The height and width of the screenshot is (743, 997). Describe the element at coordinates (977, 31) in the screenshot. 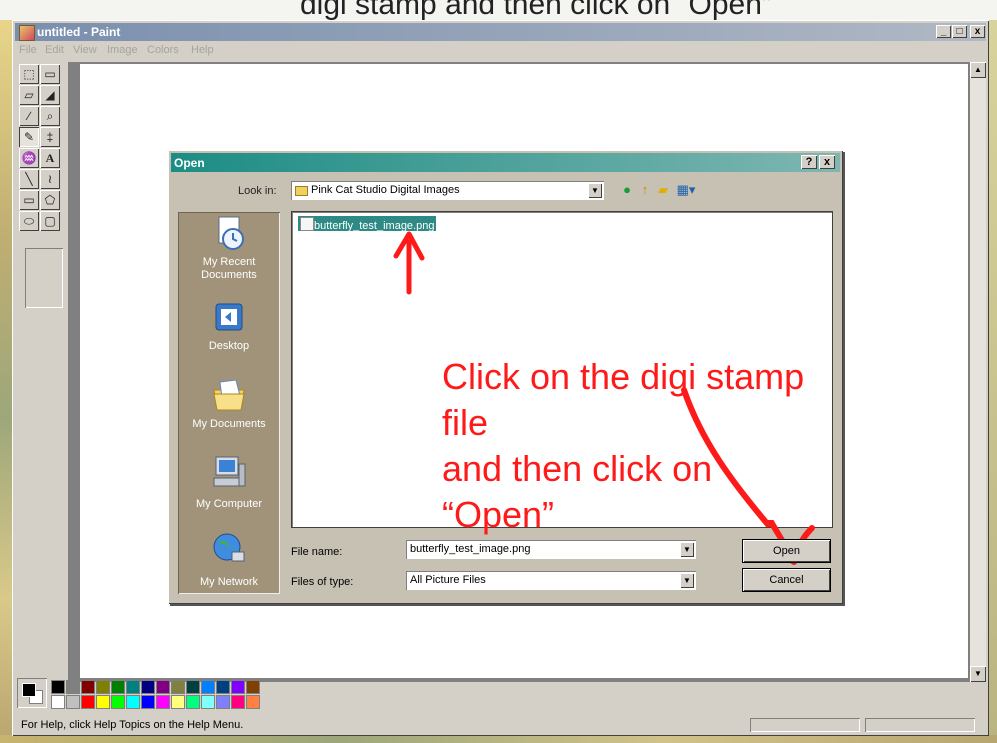

I see `close-button: x` at that location.